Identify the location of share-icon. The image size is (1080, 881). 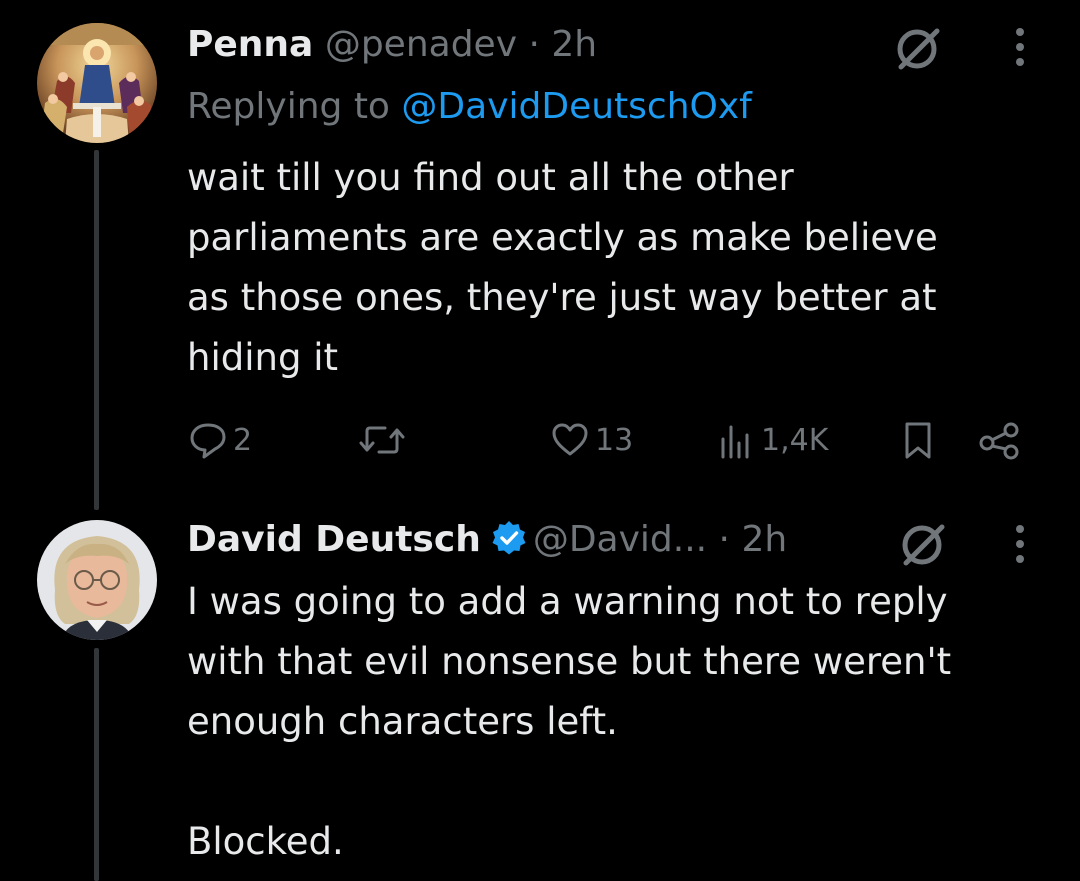
(1000, 440).